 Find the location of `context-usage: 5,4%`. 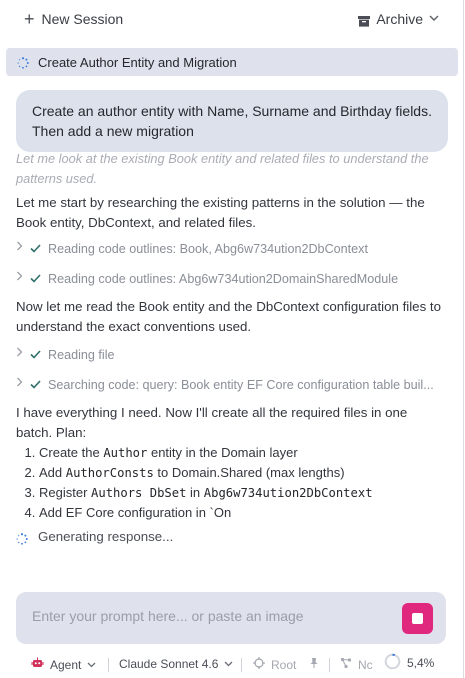

context-usage: 5,4% is located at coordinates (409, 661).